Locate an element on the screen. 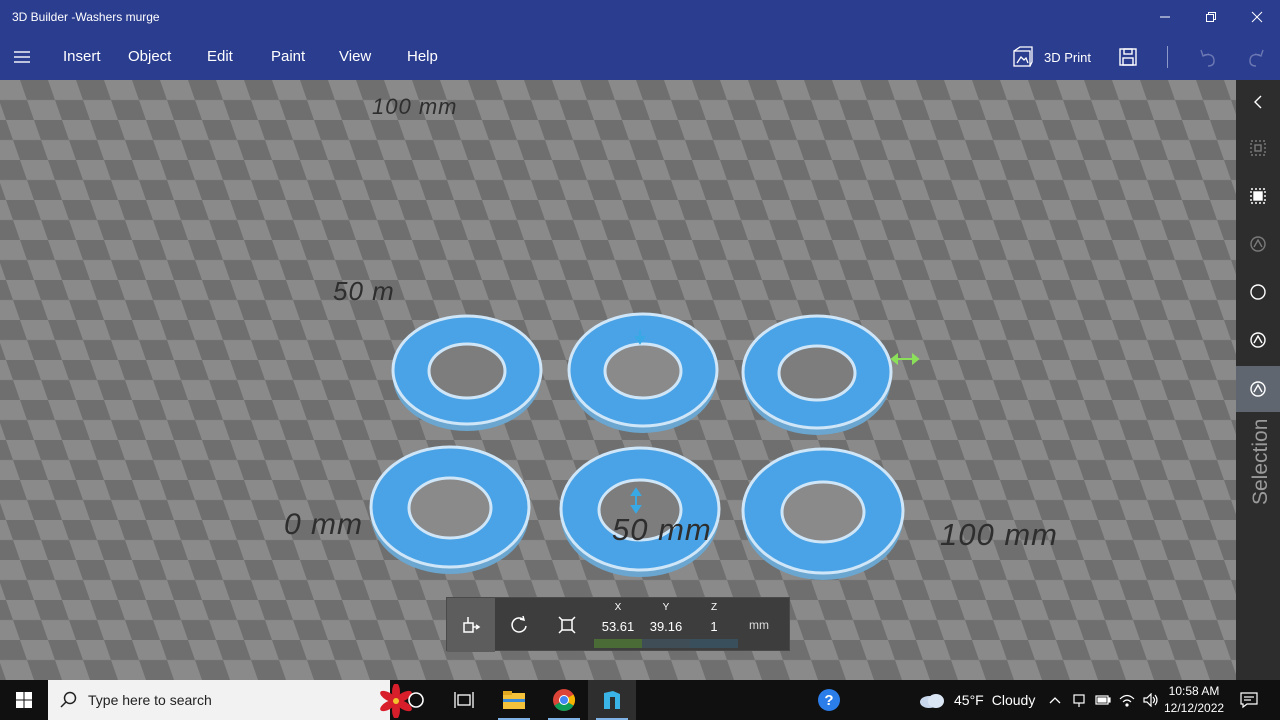 This screenshot has height=720, width=1280. z-axis-color-bar is located at coordinates (714, 643).